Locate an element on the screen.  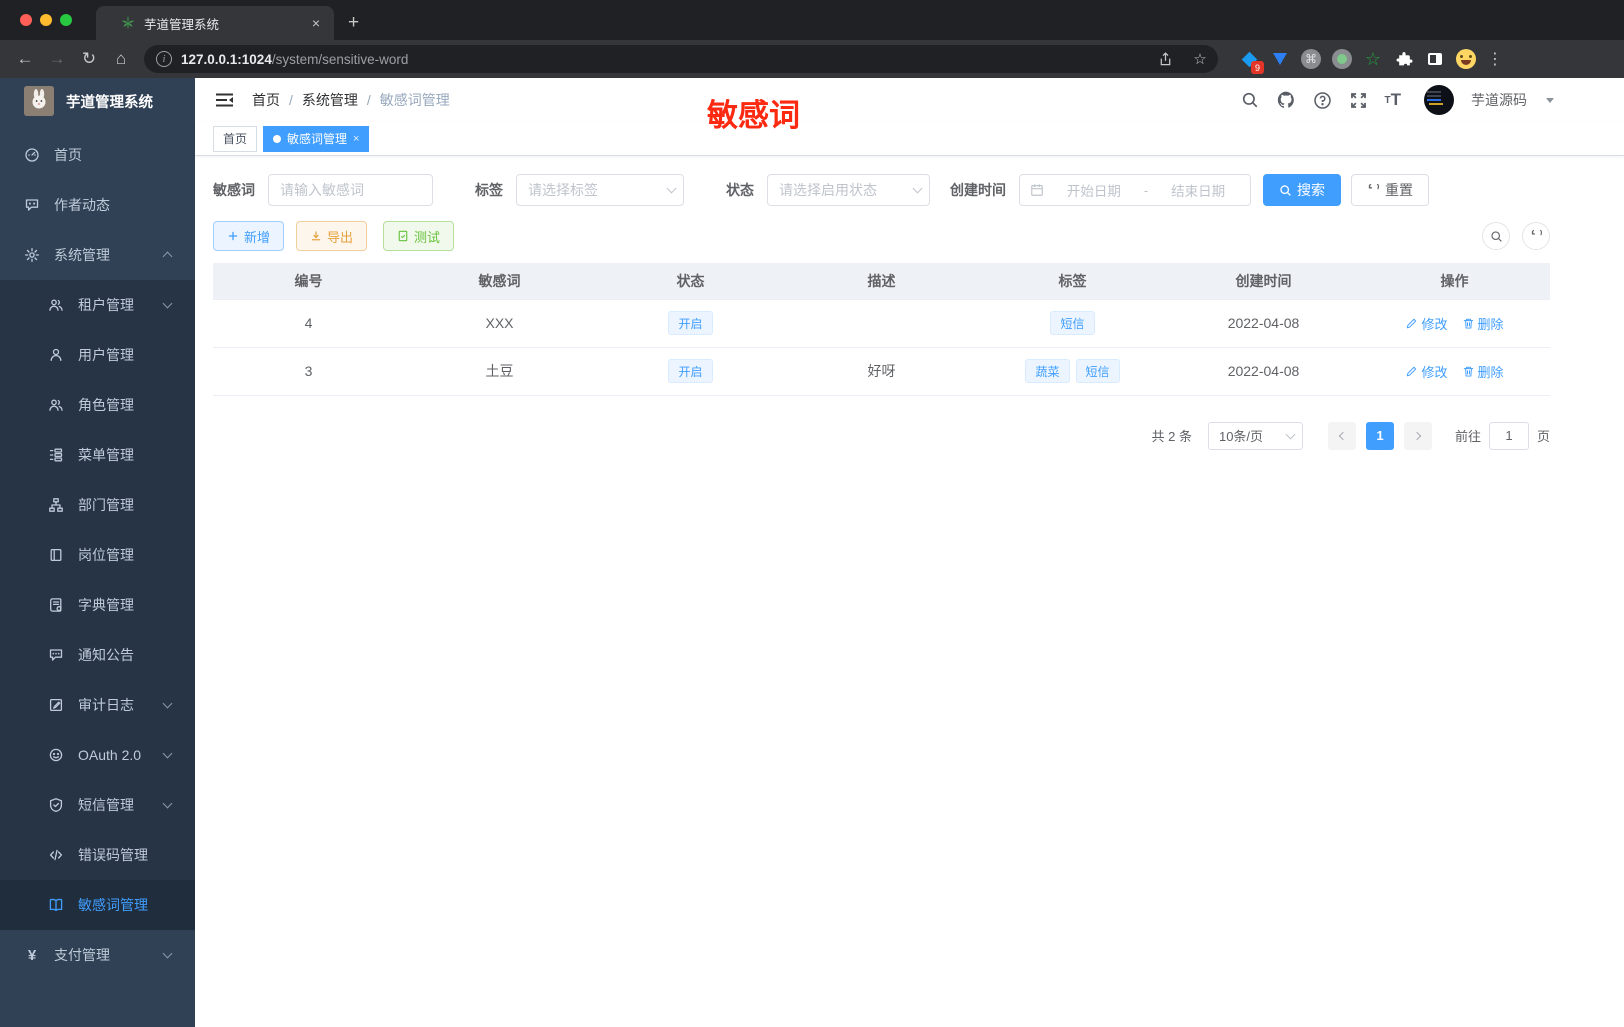
window-controls is located at coordinates (46, 20).